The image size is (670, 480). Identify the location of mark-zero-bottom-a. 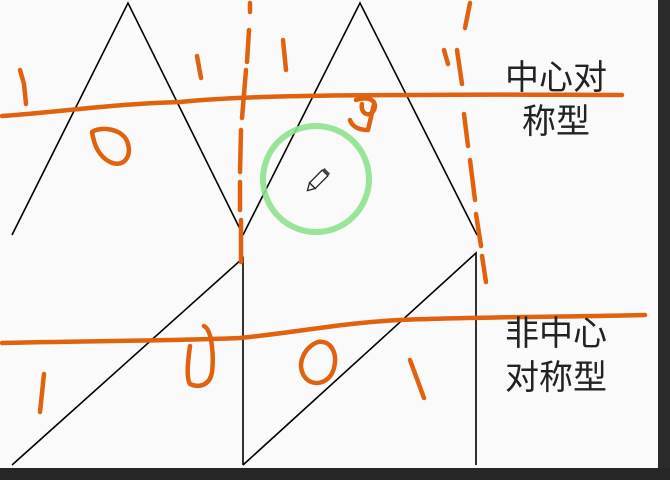
(200, 356).